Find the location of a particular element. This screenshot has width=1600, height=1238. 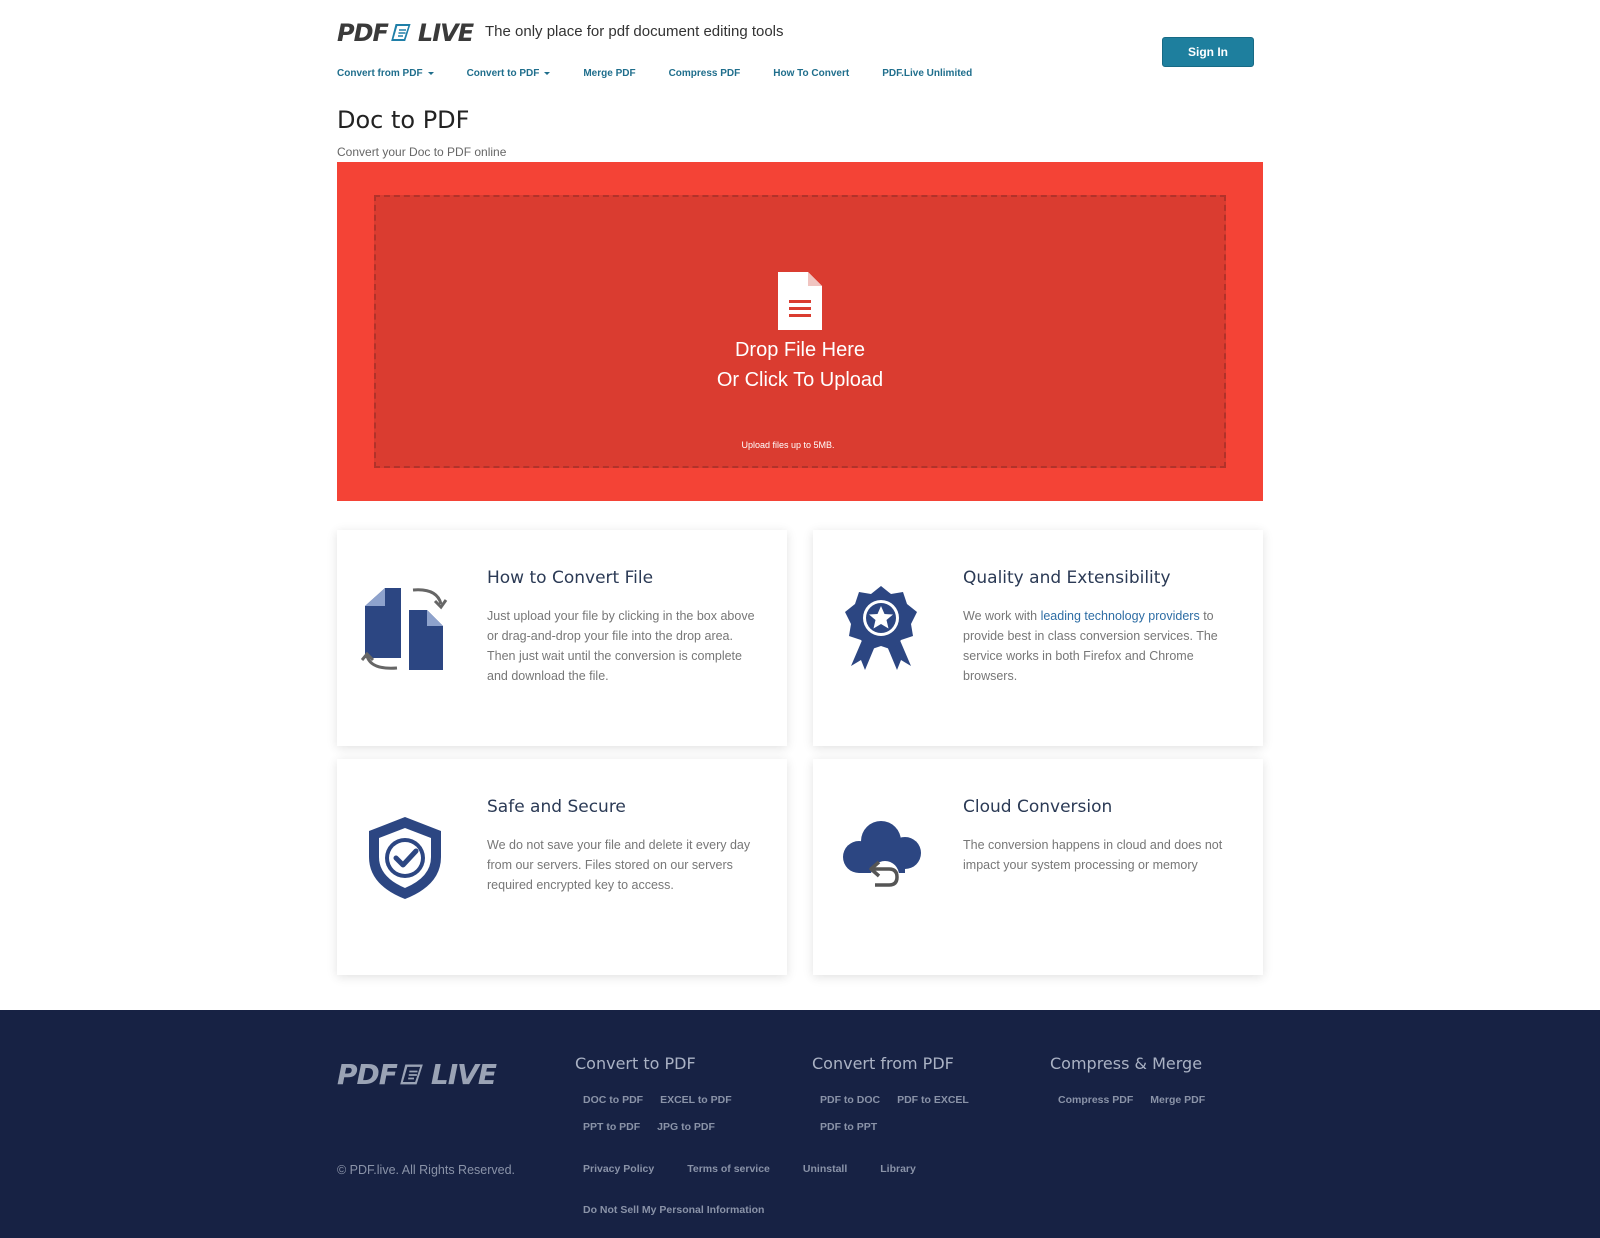

footer-link-ppt-to-pdf: PPT to PDF is located at coordinates (611, 1127).